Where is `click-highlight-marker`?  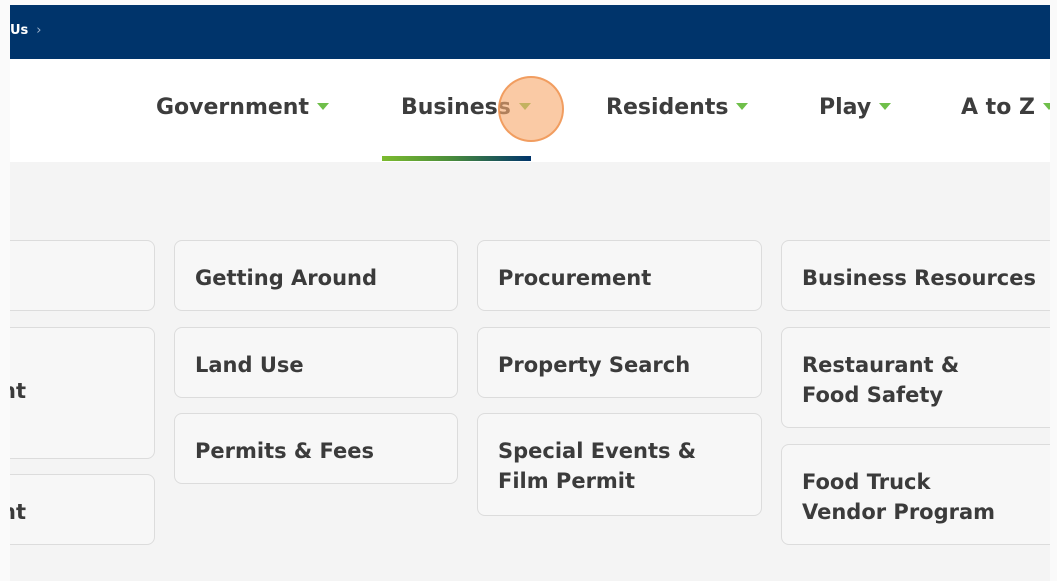 click-highlight-marker is located at coordinates (531, 109).